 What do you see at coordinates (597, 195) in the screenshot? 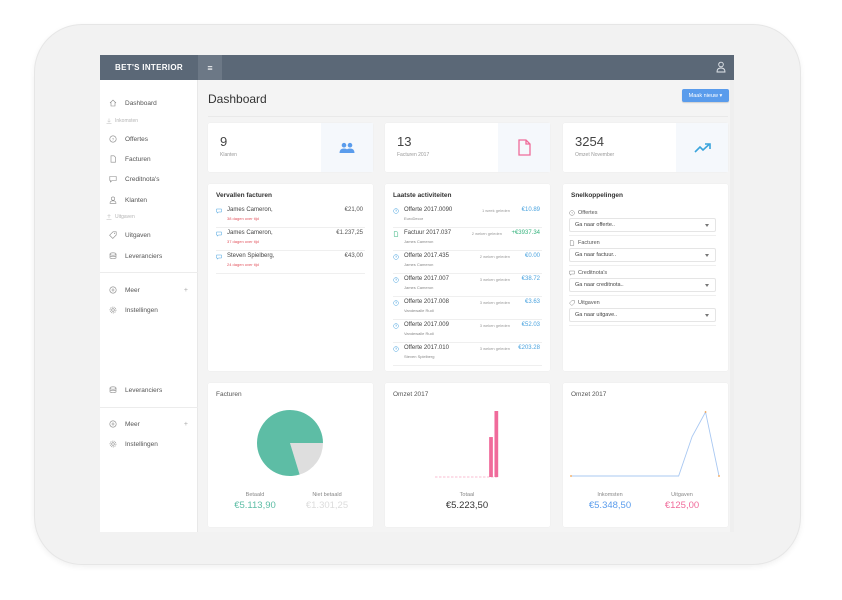
I see `card-title: Snelkoppelingen` at bounding box center [597, 195].